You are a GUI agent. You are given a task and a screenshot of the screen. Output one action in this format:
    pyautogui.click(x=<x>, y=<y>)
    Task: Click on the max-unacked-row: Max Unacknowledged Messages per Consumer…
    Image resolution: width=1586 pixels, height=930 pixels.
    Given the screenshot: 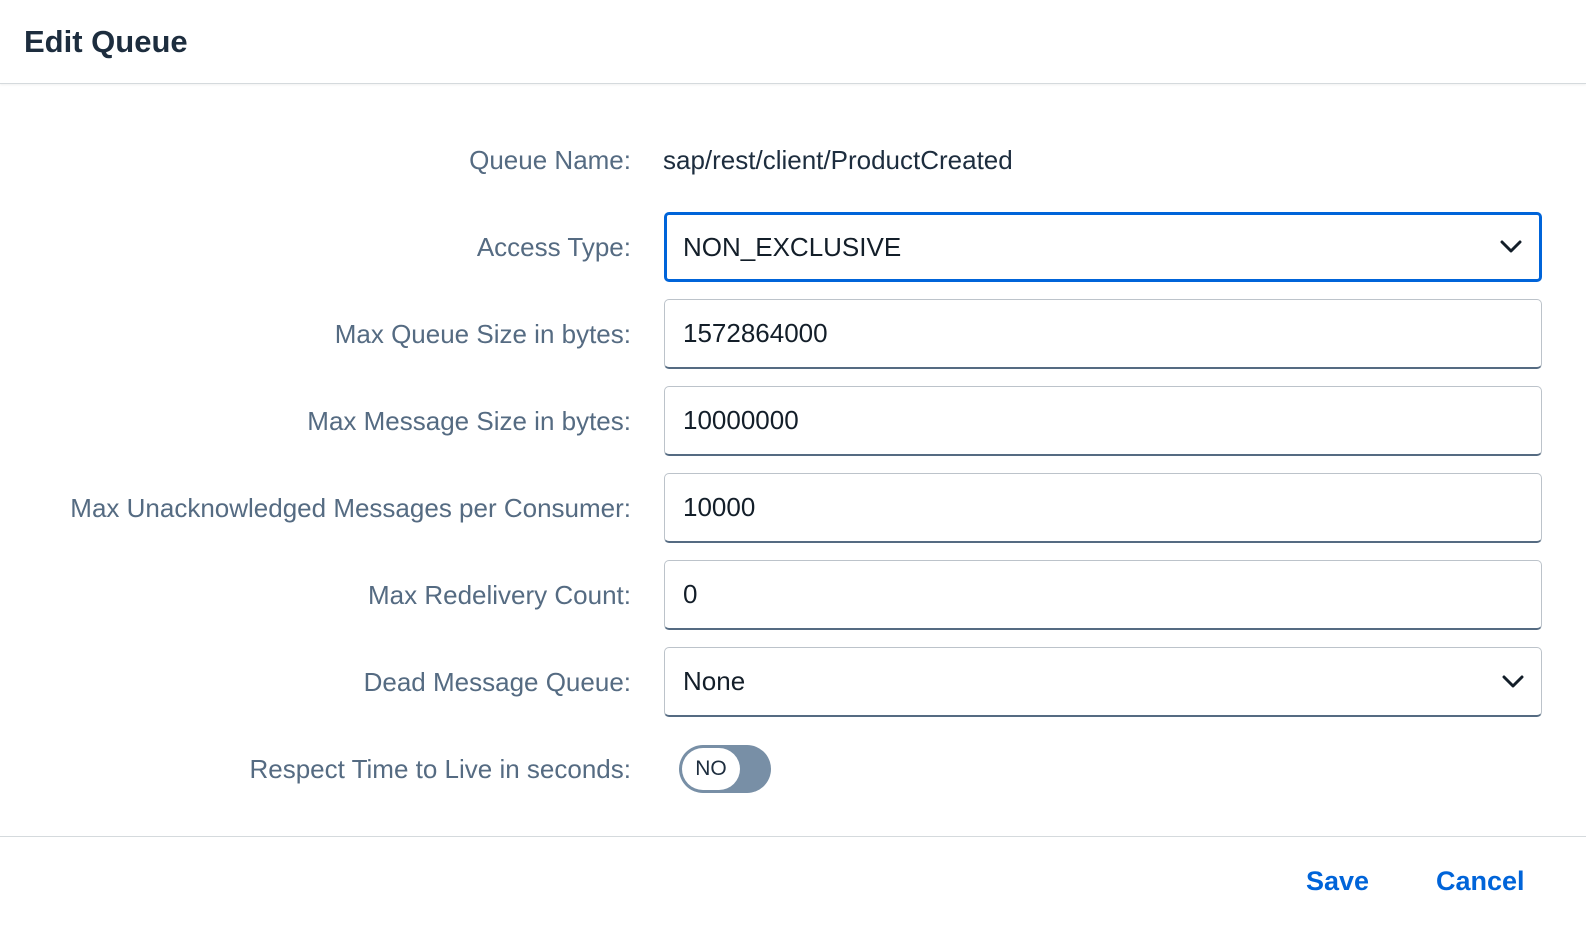 What is the action you would take?
    pyautogui.click(x=793, y=508)
    